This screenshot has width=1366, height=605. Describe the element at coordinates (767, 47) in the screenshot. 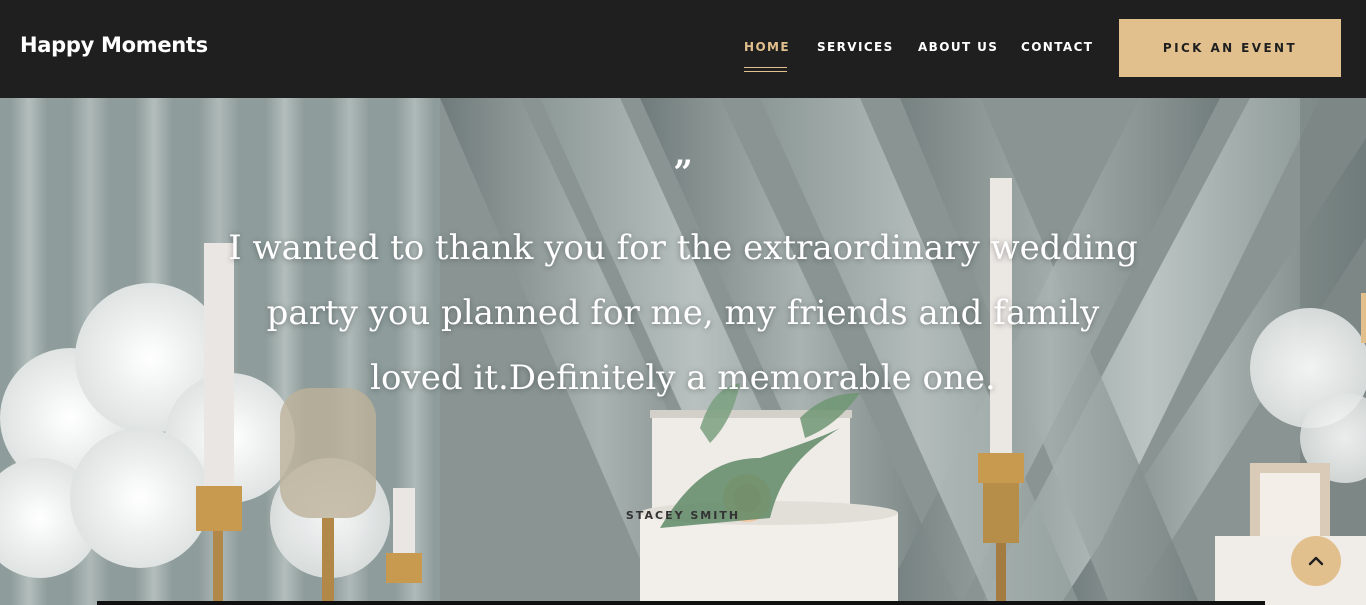

I see `nav-home: HOME` at that location.